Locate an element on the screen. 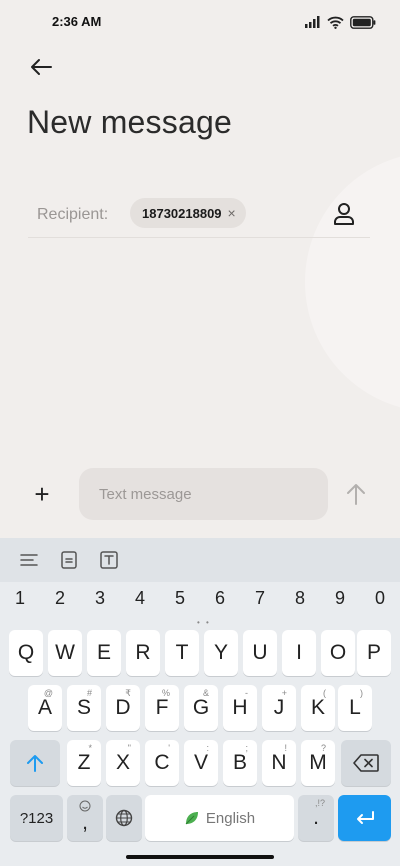 The height and width of the screenshot is (866, 400). key-j: + J is located at coordinates (279, 708).